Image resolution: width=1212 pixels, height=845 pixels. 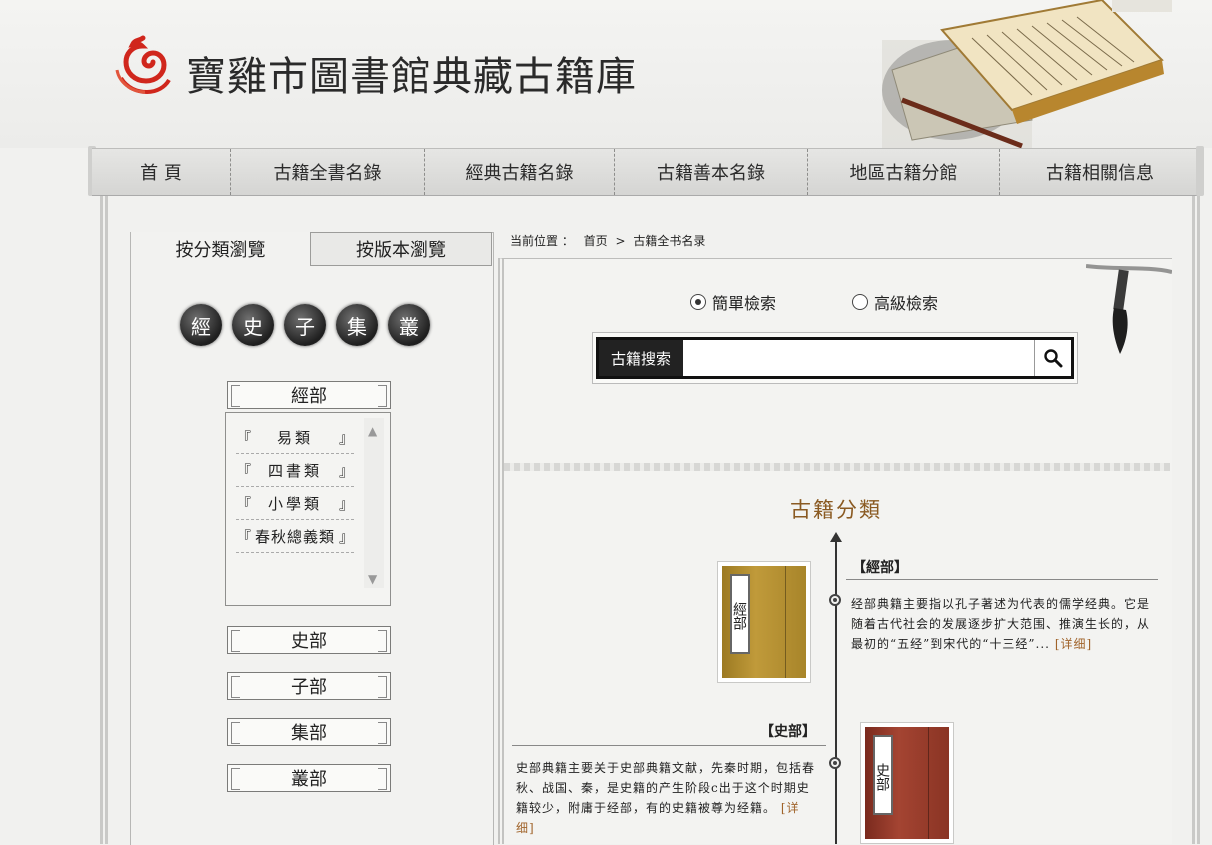 What do you see at coordinates (520, 172) in the screenshot?
I see `nav-classic-books: 經典古籍名錄` at bounding box center [520, 172].